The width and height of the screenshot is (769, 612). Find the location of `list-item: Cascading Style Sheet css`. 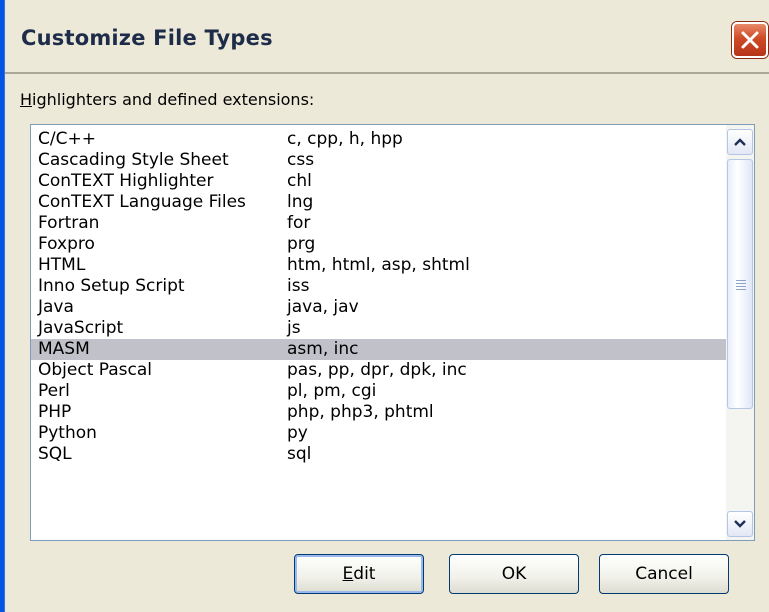

list-item: Cascading Style Sheet css is located at coordinates (378, 160).